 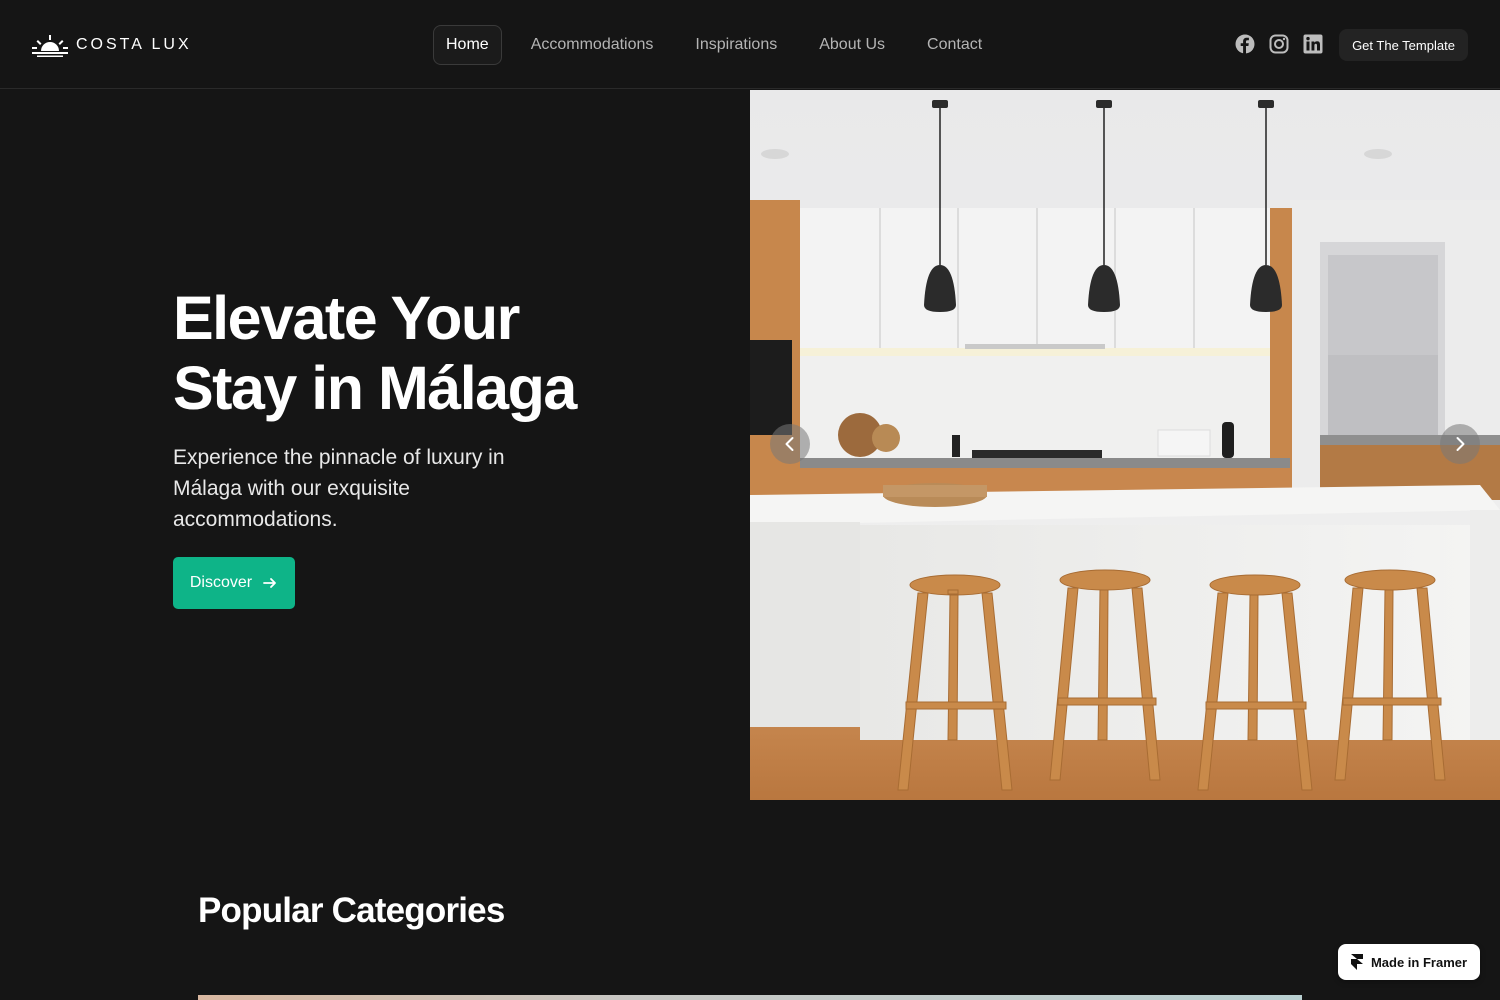 I want to click on hero-title-line-2: Stay in Málaga, so click(x=375, y=388).